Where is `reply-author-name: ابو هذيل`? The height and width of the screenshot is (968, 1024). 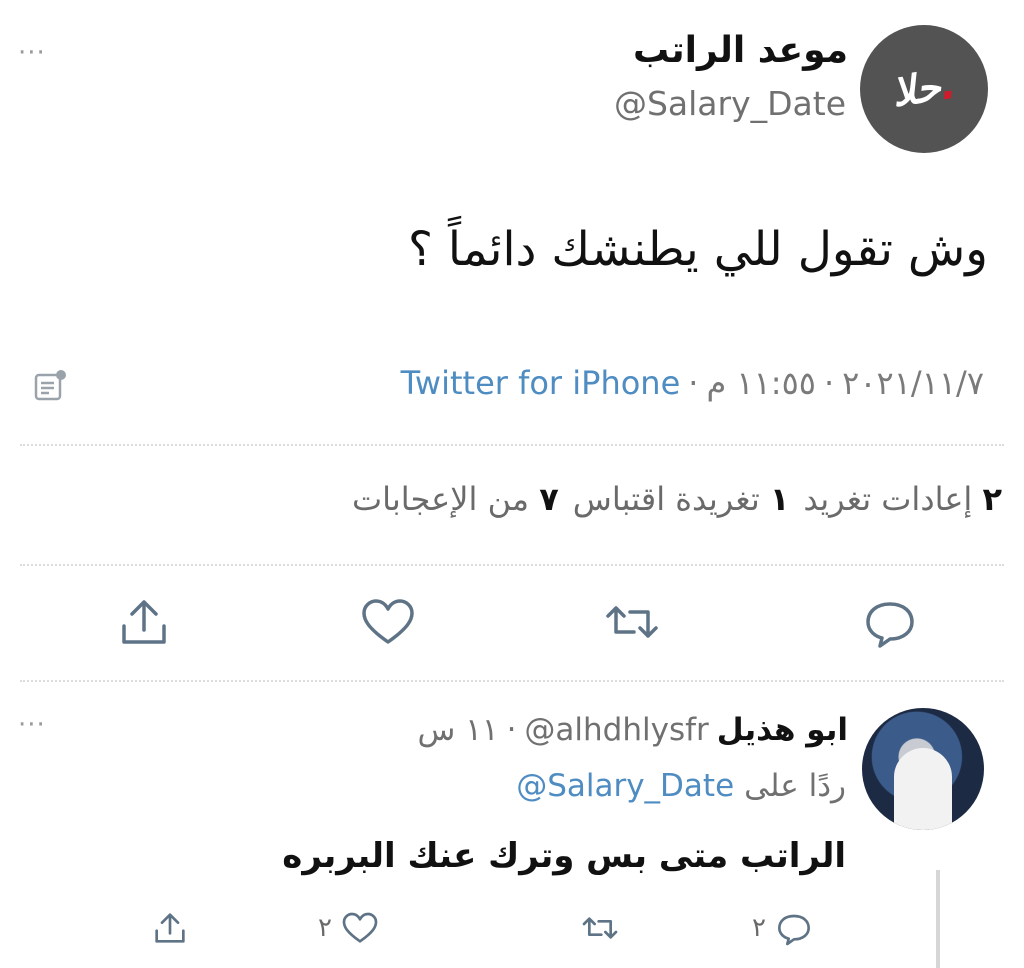 reply-author-name: ابو هذيل is located at coordinates (782, 730).